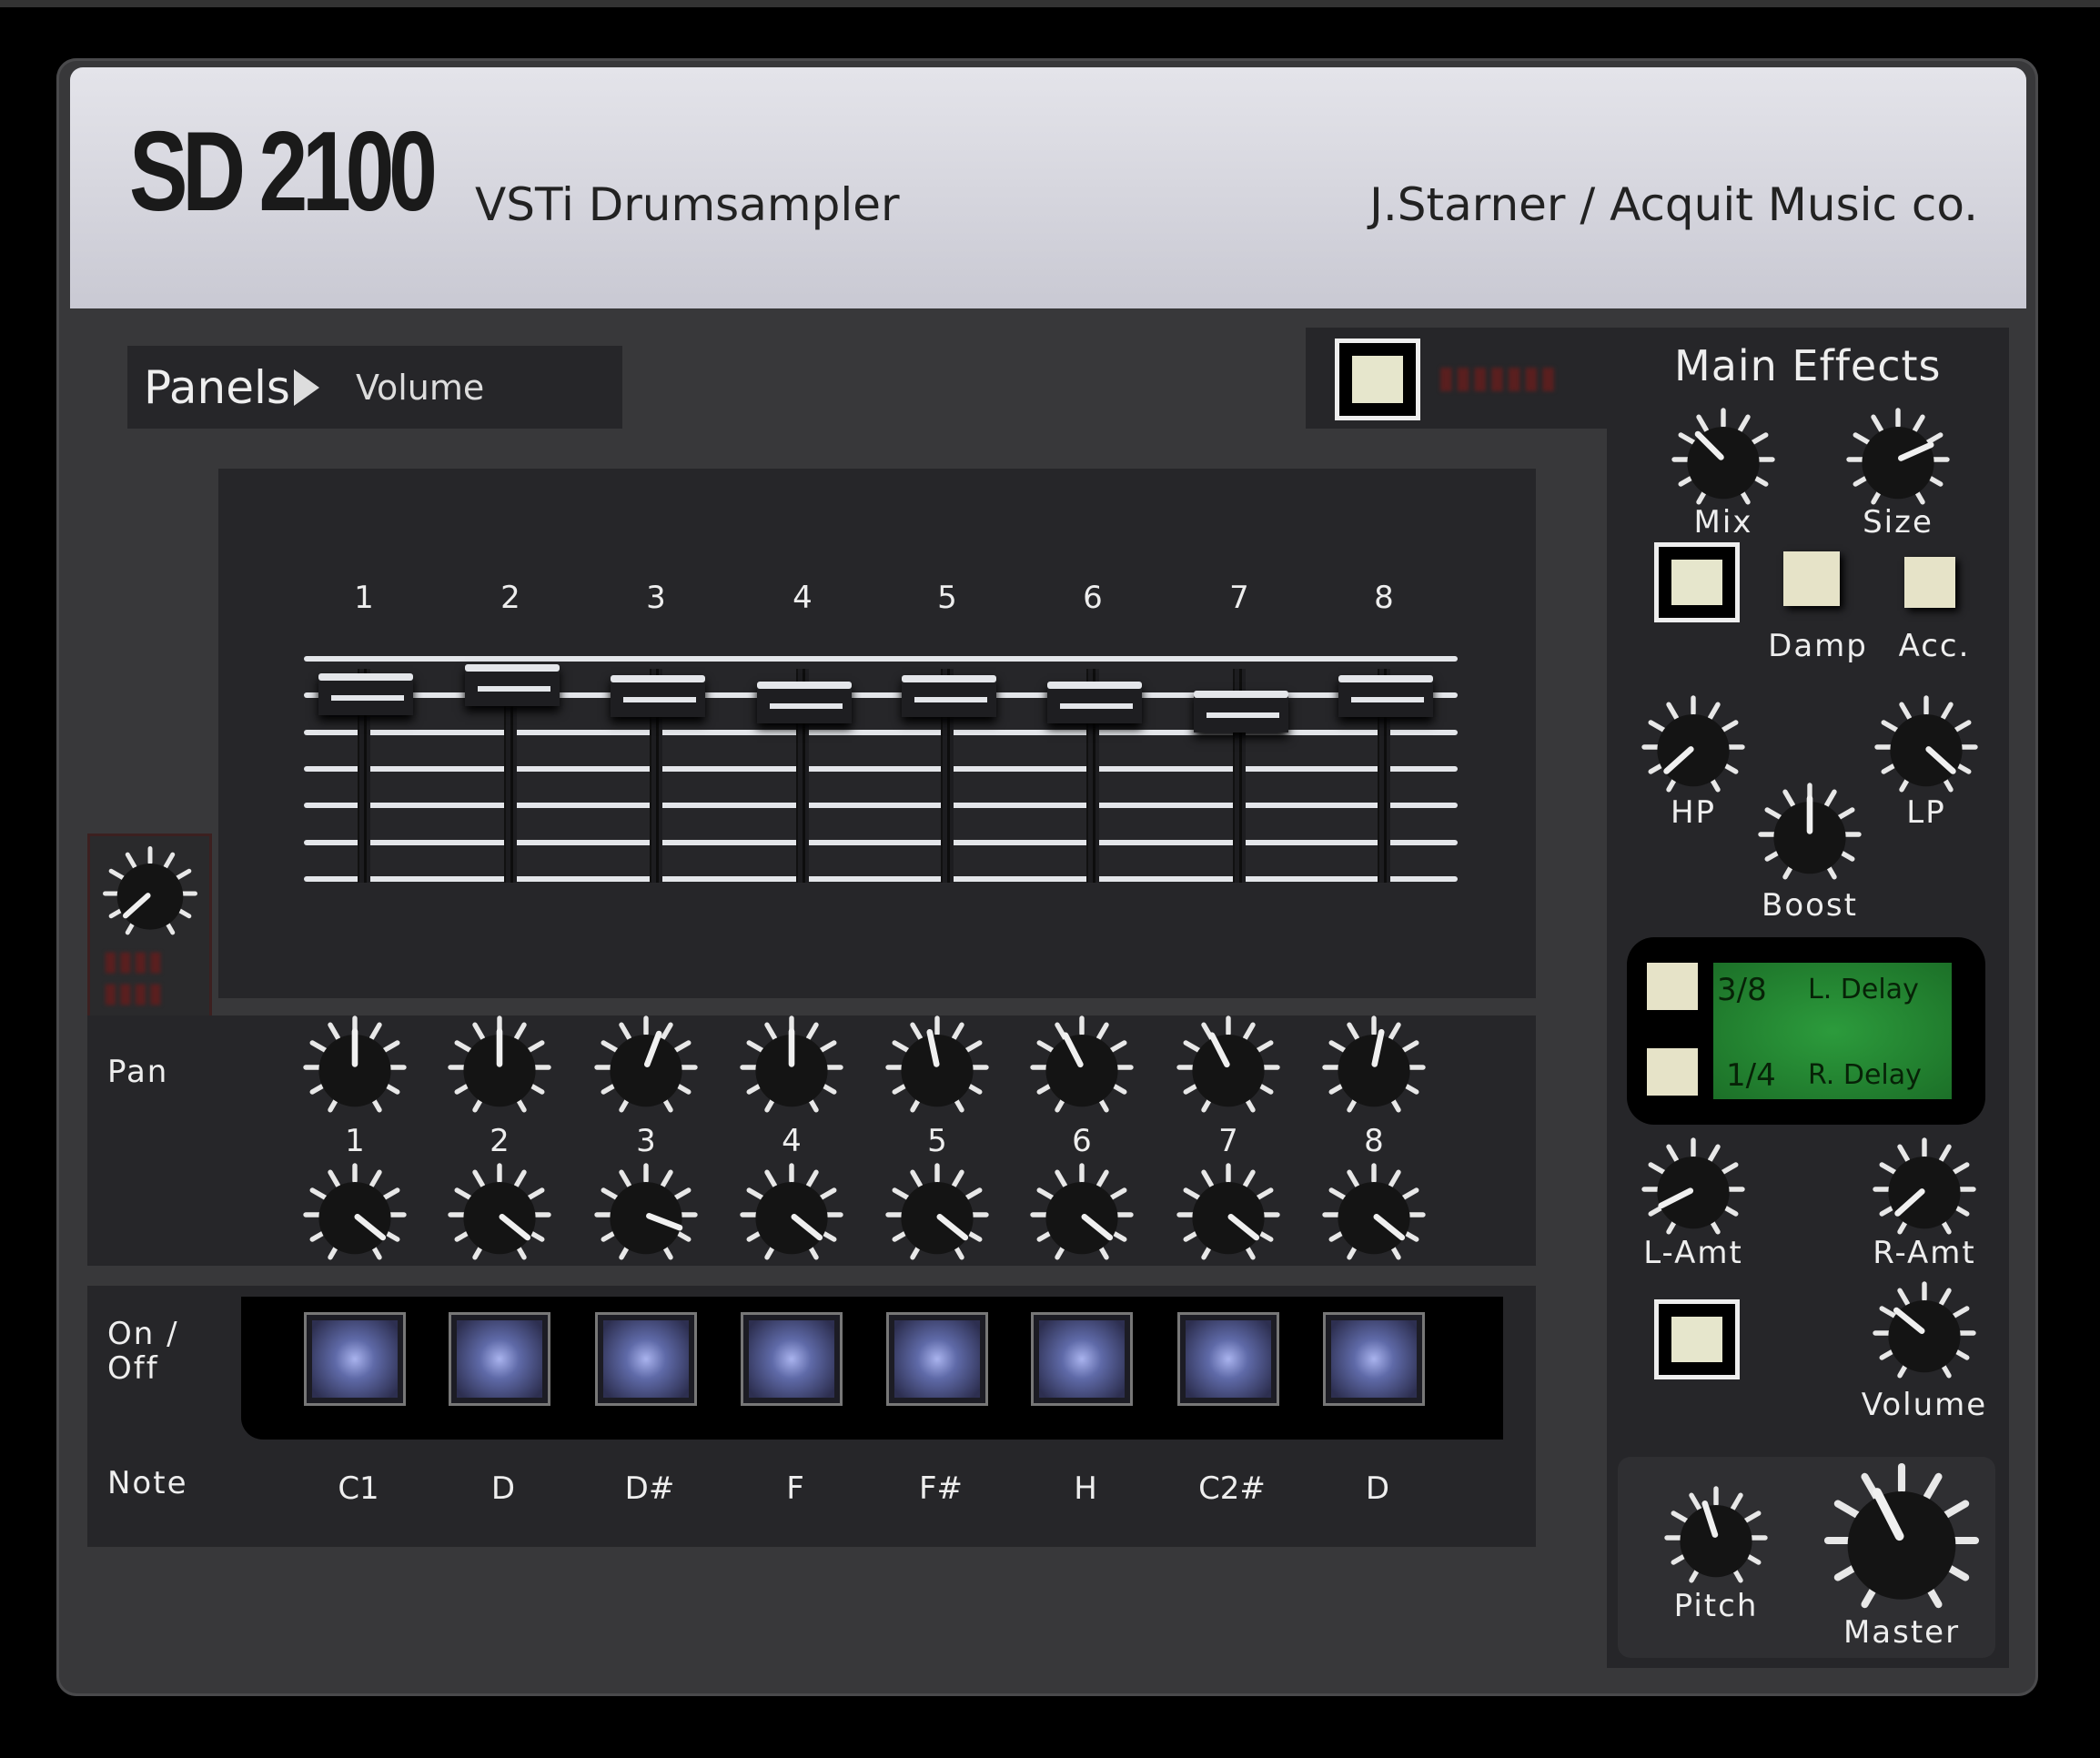 The height and width of the screenshot is (1758, 2100). What do you see at coordinates (1693, 1253) in the screenshot?
I see `l-amt-label: L-Amt` at bounding box center [1693, 1253].